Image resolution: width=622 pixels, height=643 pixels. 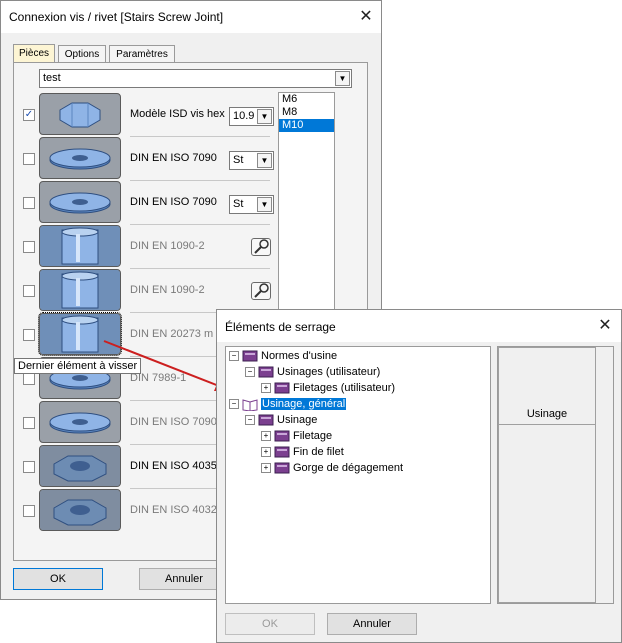 I want to click on tree-node-label: Filetages (utilisateur), so click(x=344, y=388).